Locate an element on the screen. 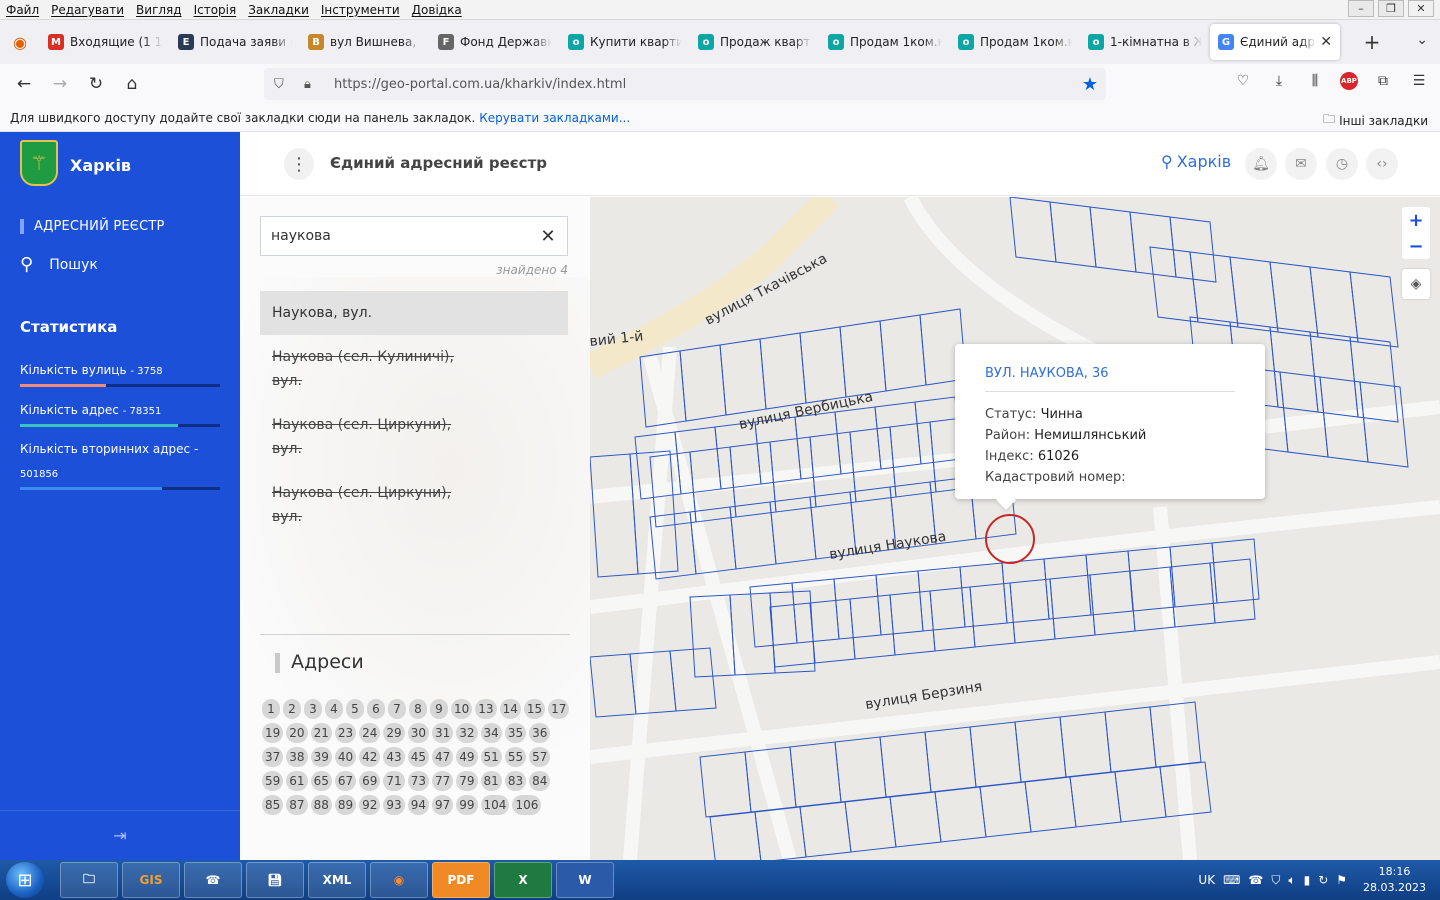 The height and width of the screenshot is (900, 1440). address-number-chip: 93 is located at coordinates (394, 805).